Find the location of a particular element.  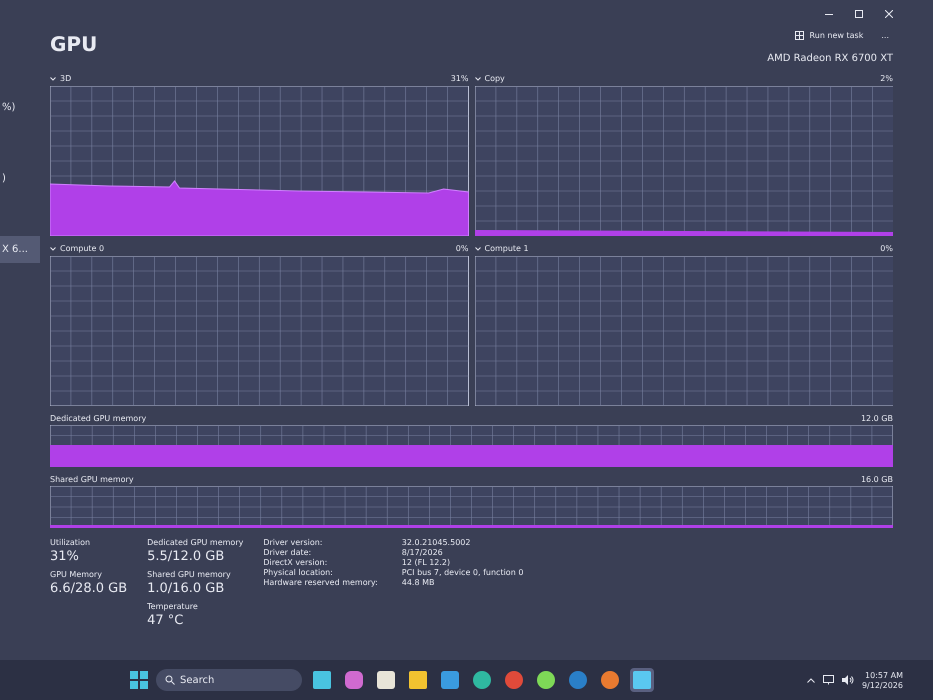

maximize-icon is located at coordinates (859, 14).